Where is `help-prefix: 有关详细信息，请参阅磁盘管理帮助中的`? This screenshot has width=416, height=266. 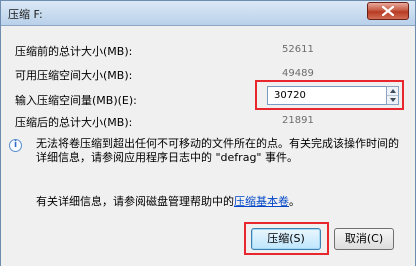
help-prefix: 有关详细信息，请参阅磁盘管理帮助中的 is located at coordinates (135, 201).